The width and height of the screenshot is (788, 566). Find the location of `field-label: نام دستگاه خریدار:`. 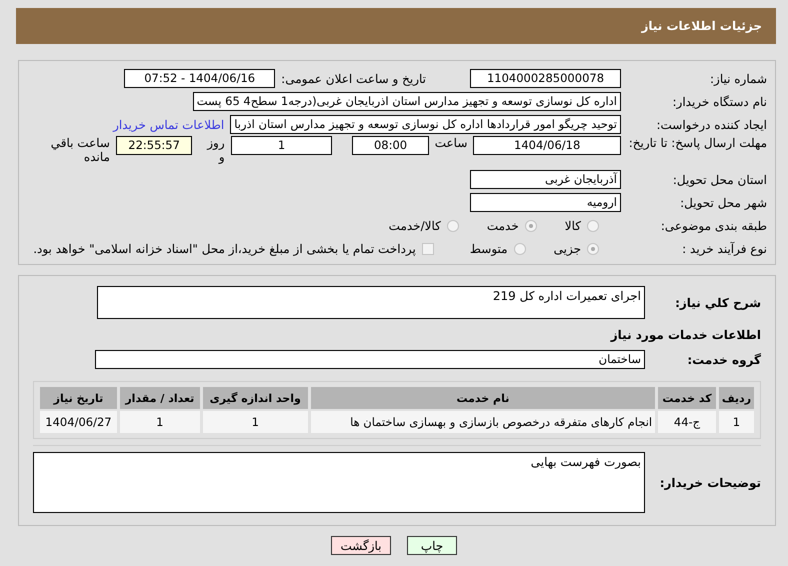

field-label: نام دستگاه خریدار: is located at coordinates (719, 101).